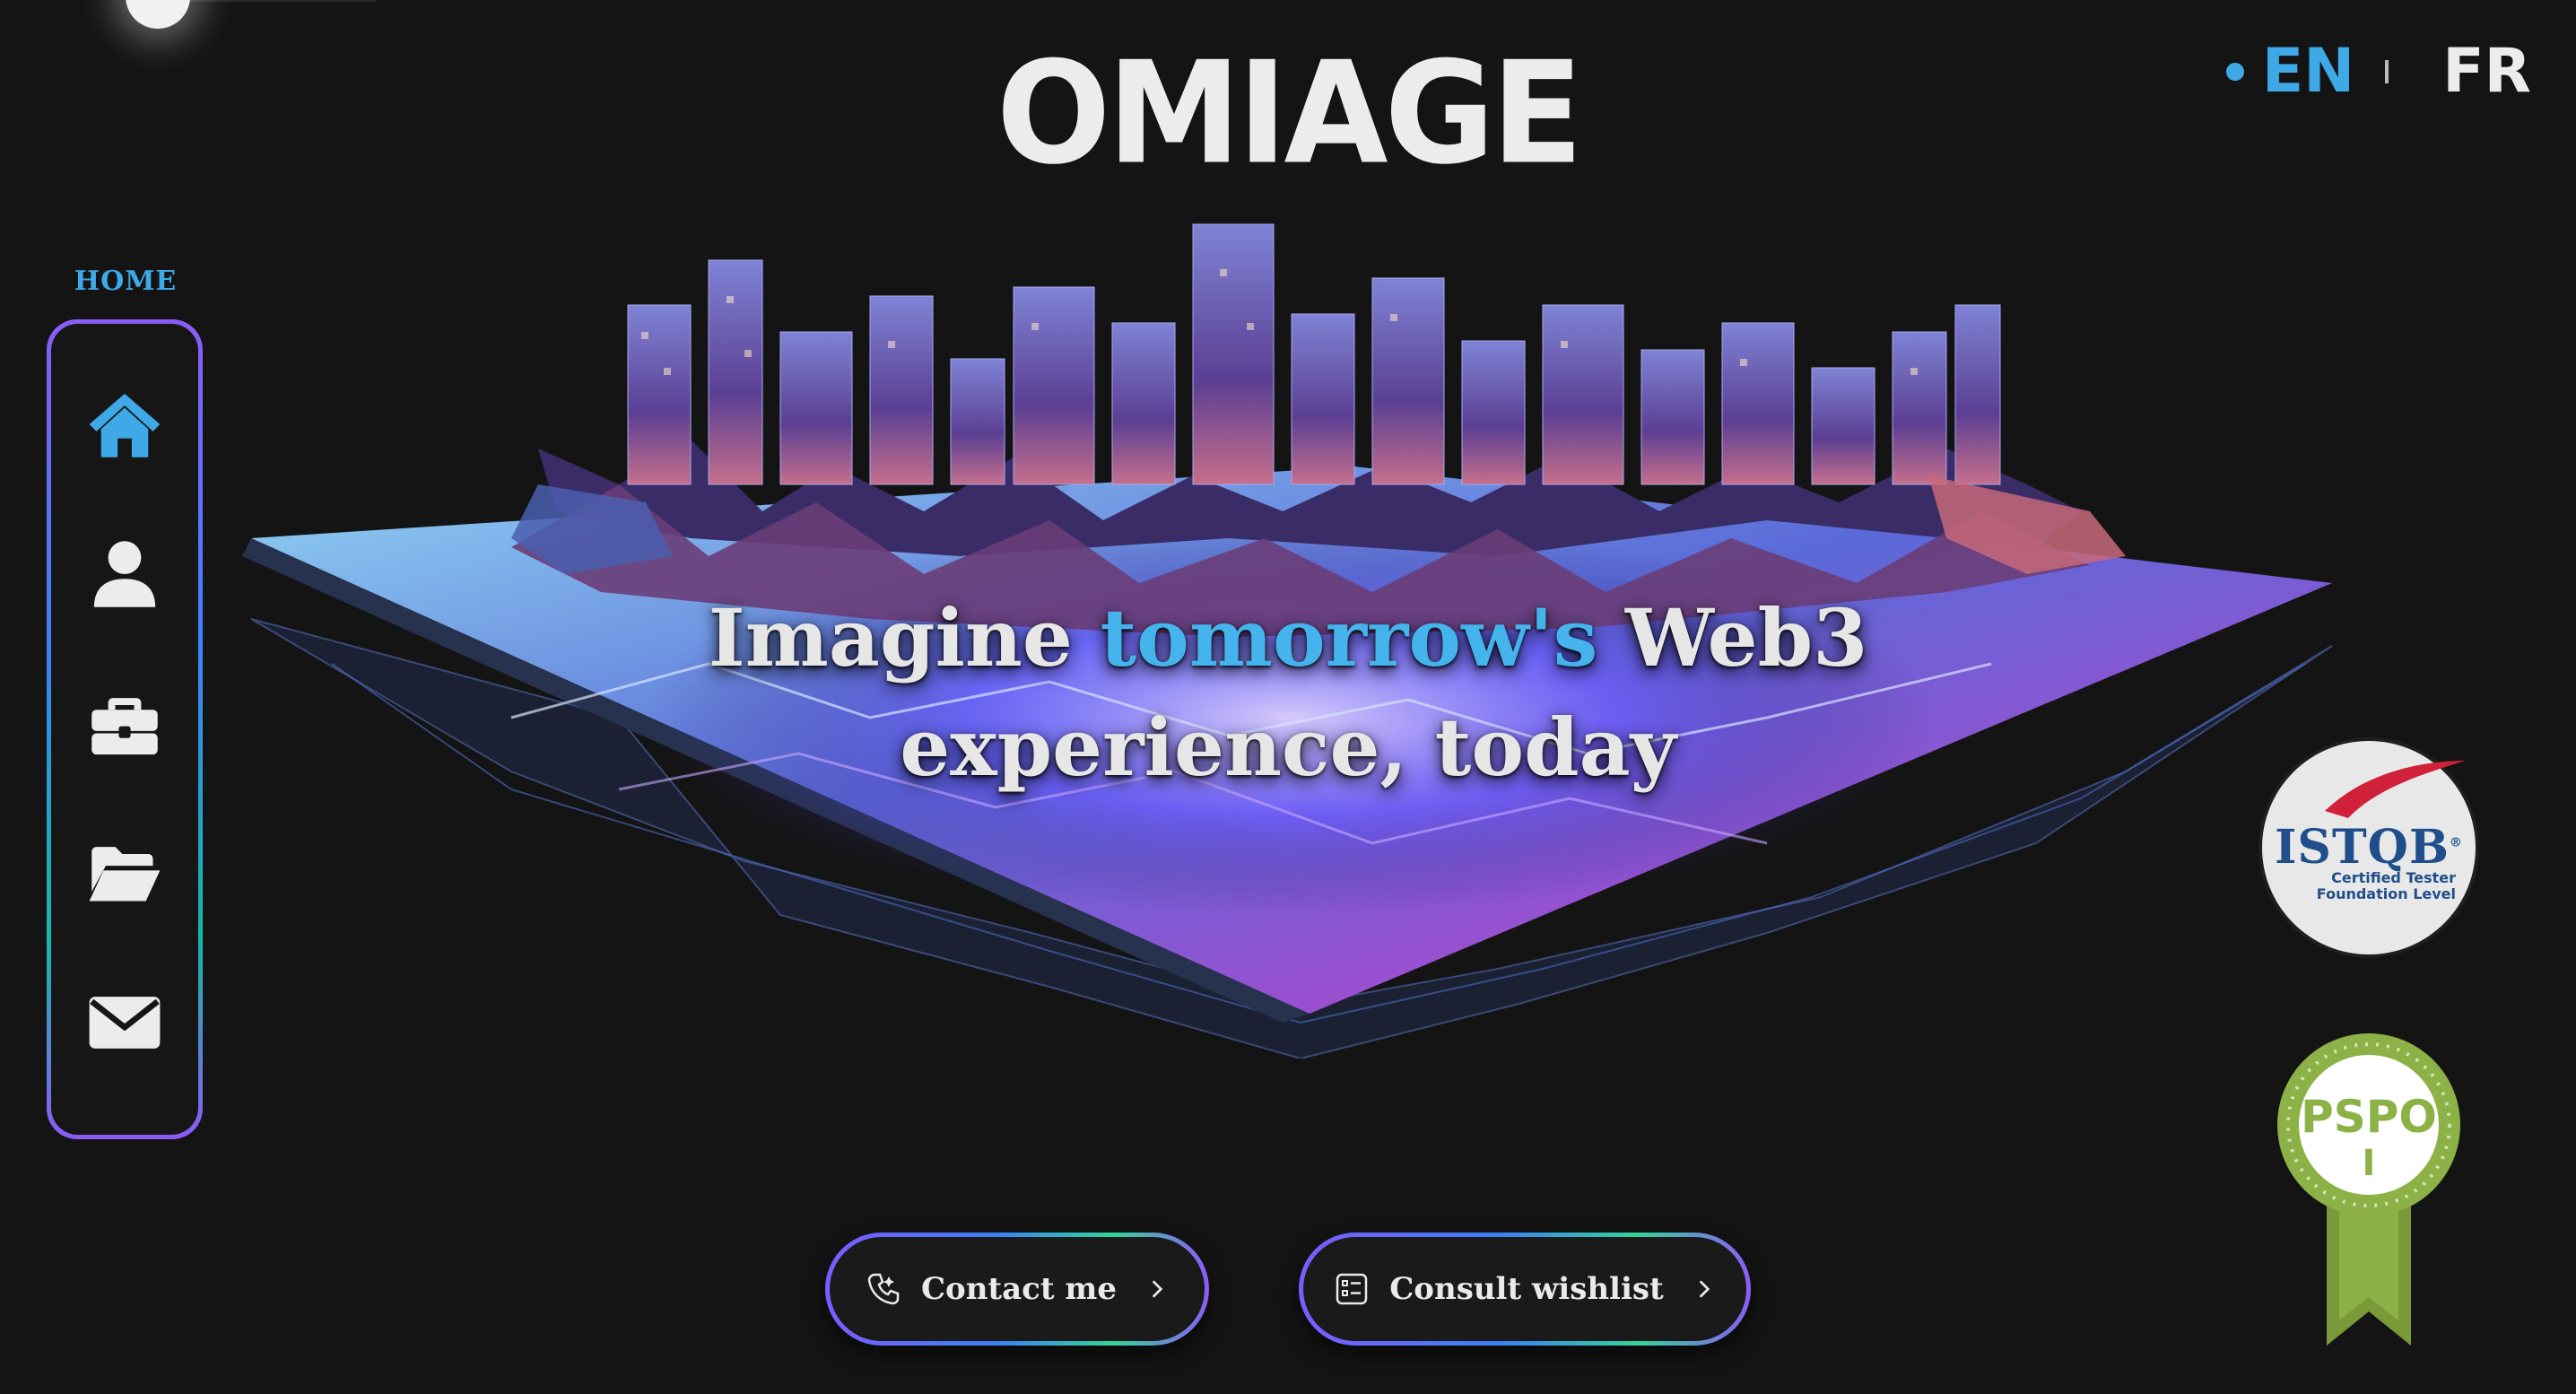 This screenshot has width=2576, height=1394. Describe the element at coordinates (1352, 1289) in the screenshot. I see `list-icon` at that location.